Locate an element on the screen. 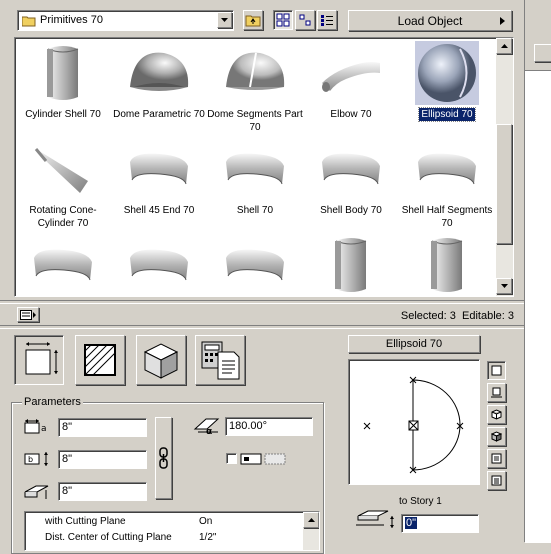 The image size is (551, 554). view-plan-button is located at coordinates (496, 370).